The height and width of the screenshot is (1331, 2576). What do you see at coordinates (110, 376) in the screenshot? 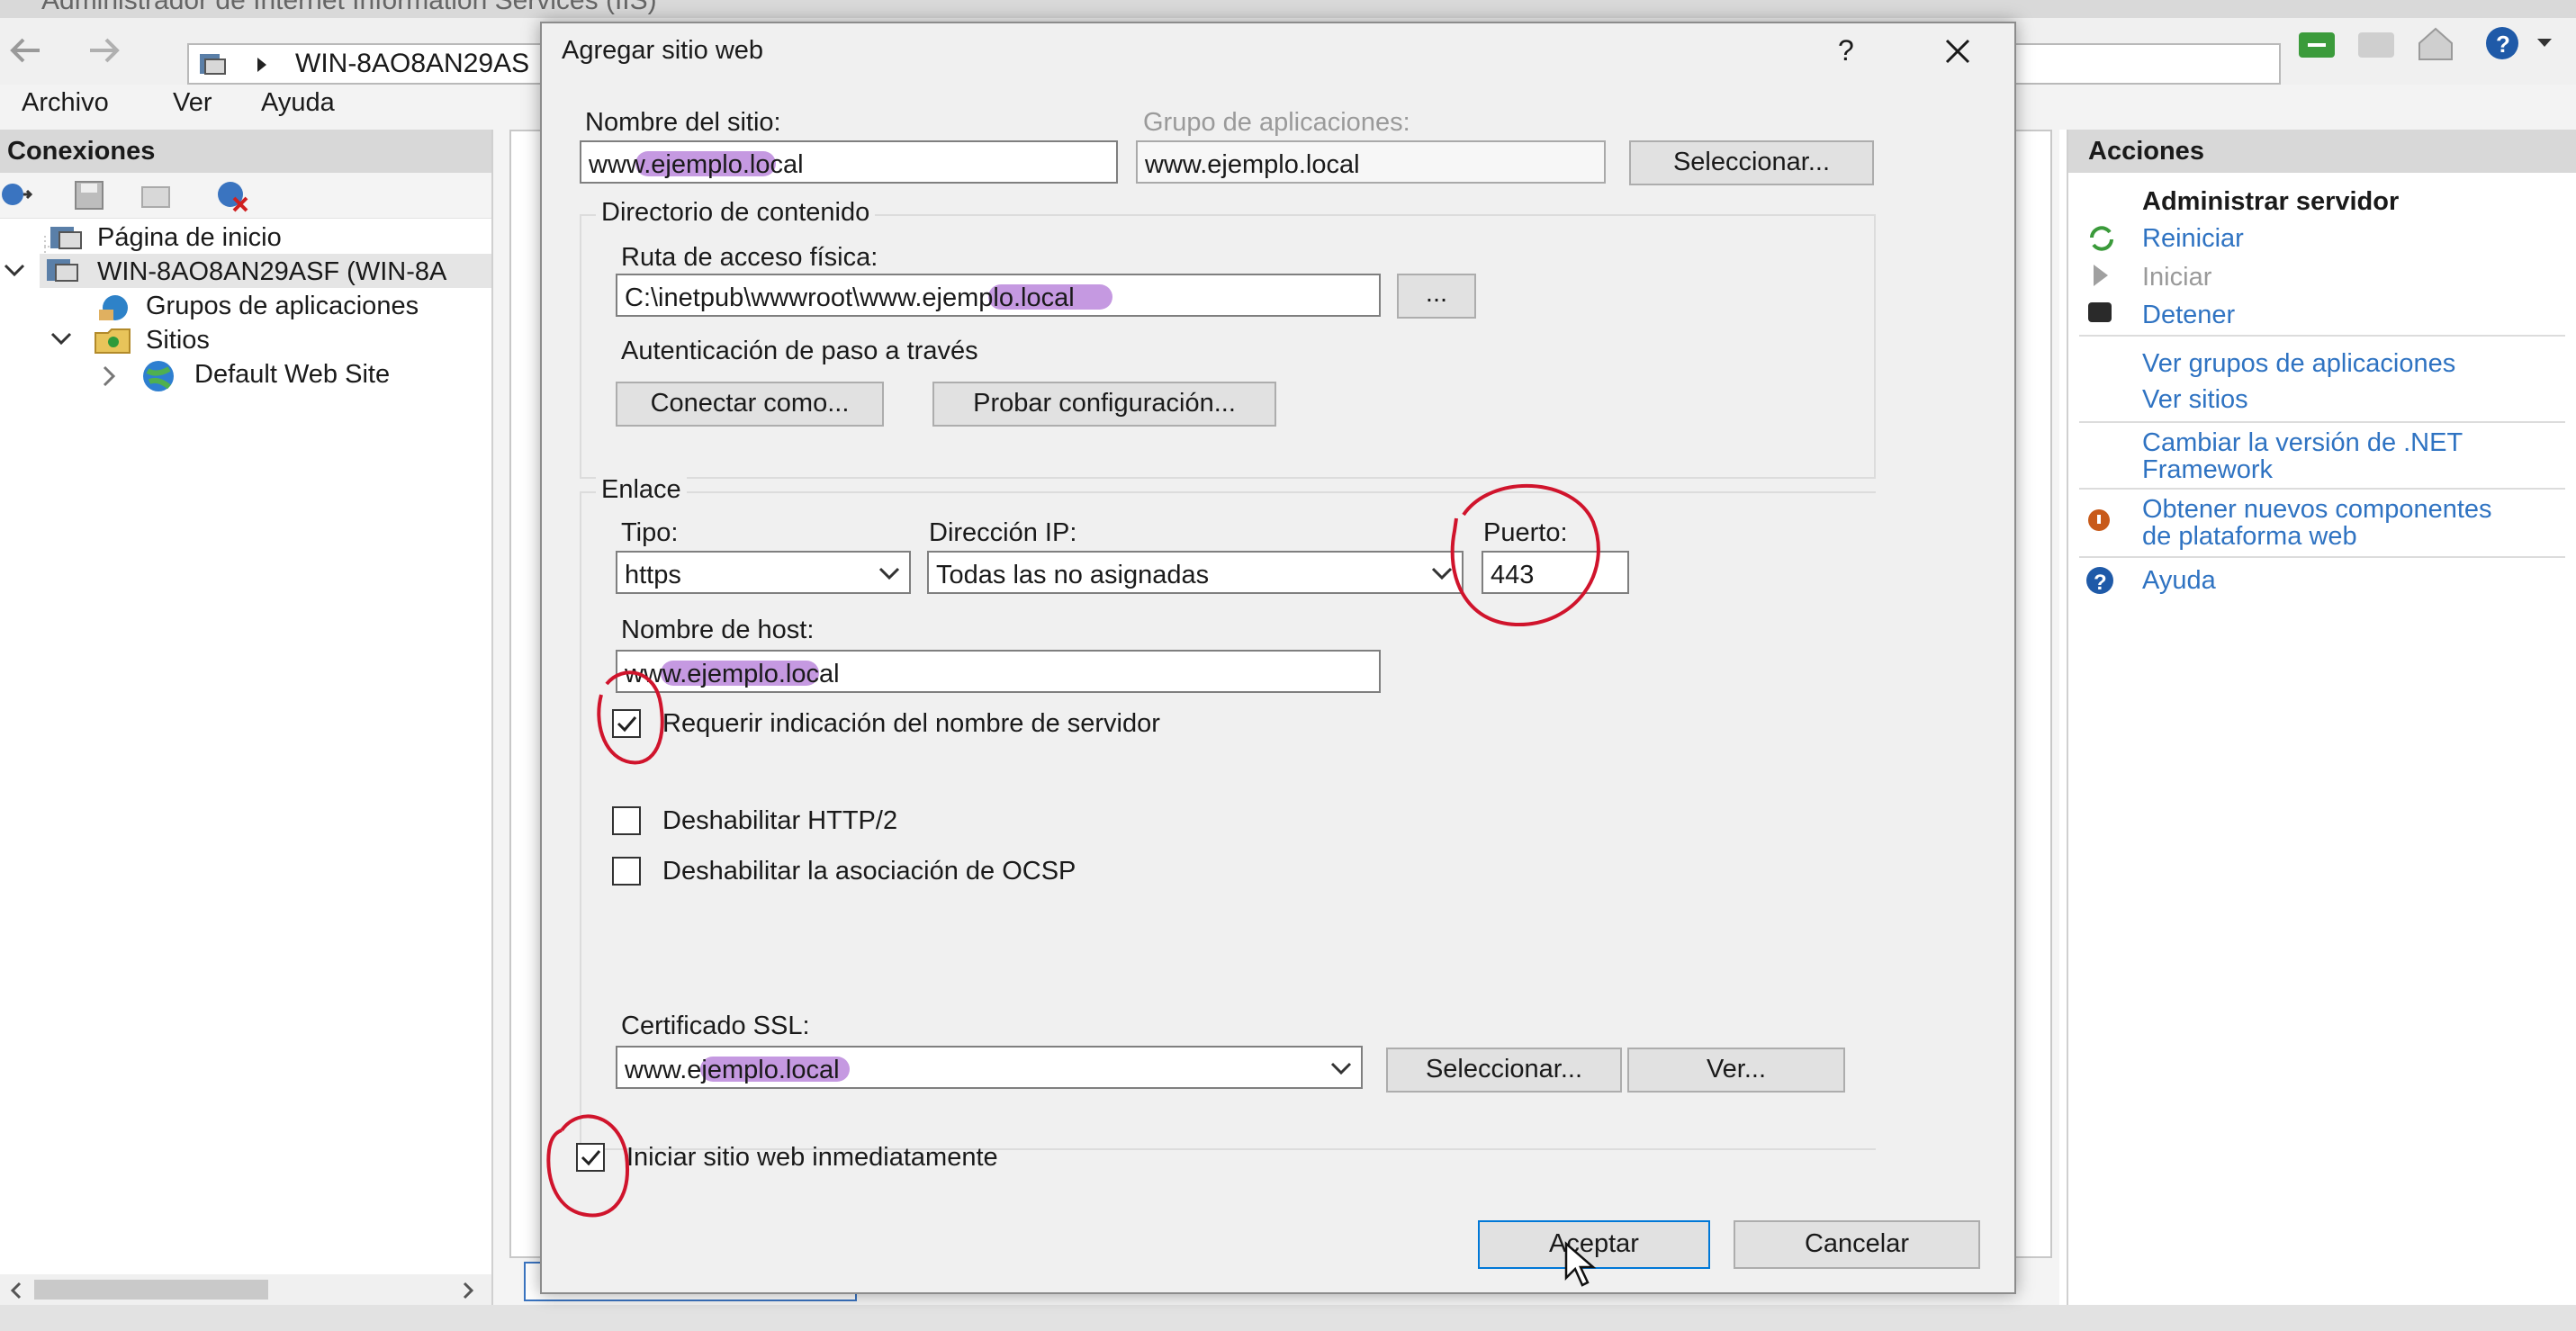
I see `tree-collapsed-chevron-icon` at bounding box center [110, 376].